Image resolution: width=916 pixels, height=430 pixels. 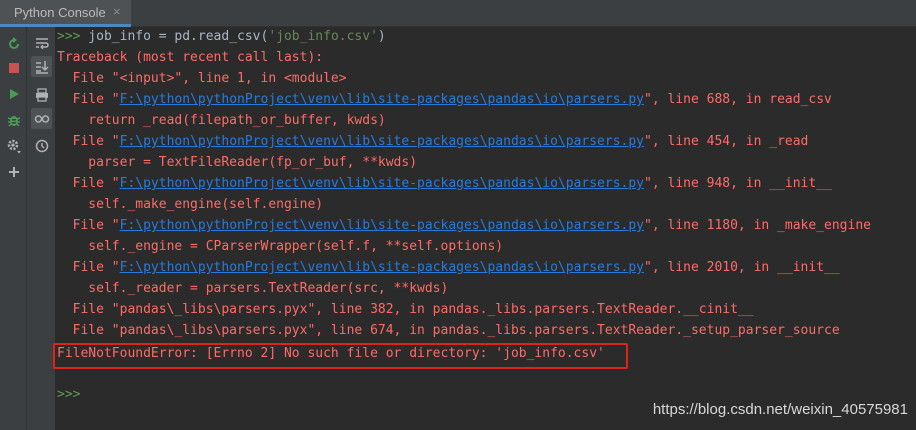 What do you see at coordinates (323, 36) in the screenshot?
I see `command-string: 'job_info.csv'` at bounding box center [323, 36].